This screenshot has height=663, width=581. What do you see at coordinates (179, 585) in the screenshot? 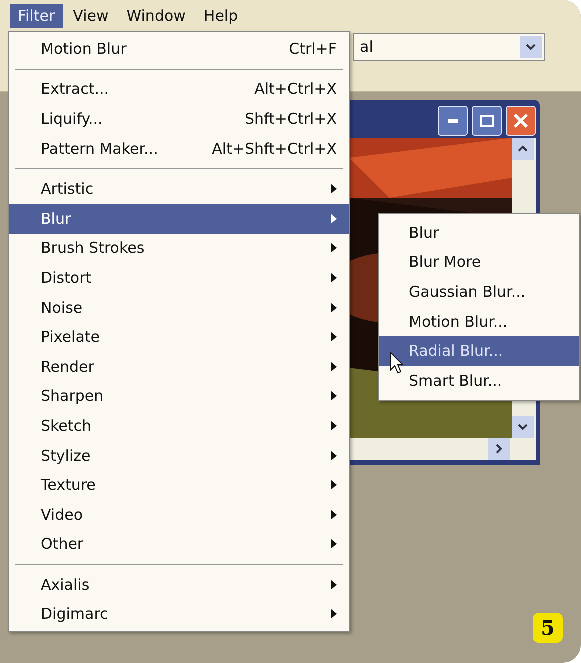
I see `menu-item: Axialis` at bounding box center [179, 585].